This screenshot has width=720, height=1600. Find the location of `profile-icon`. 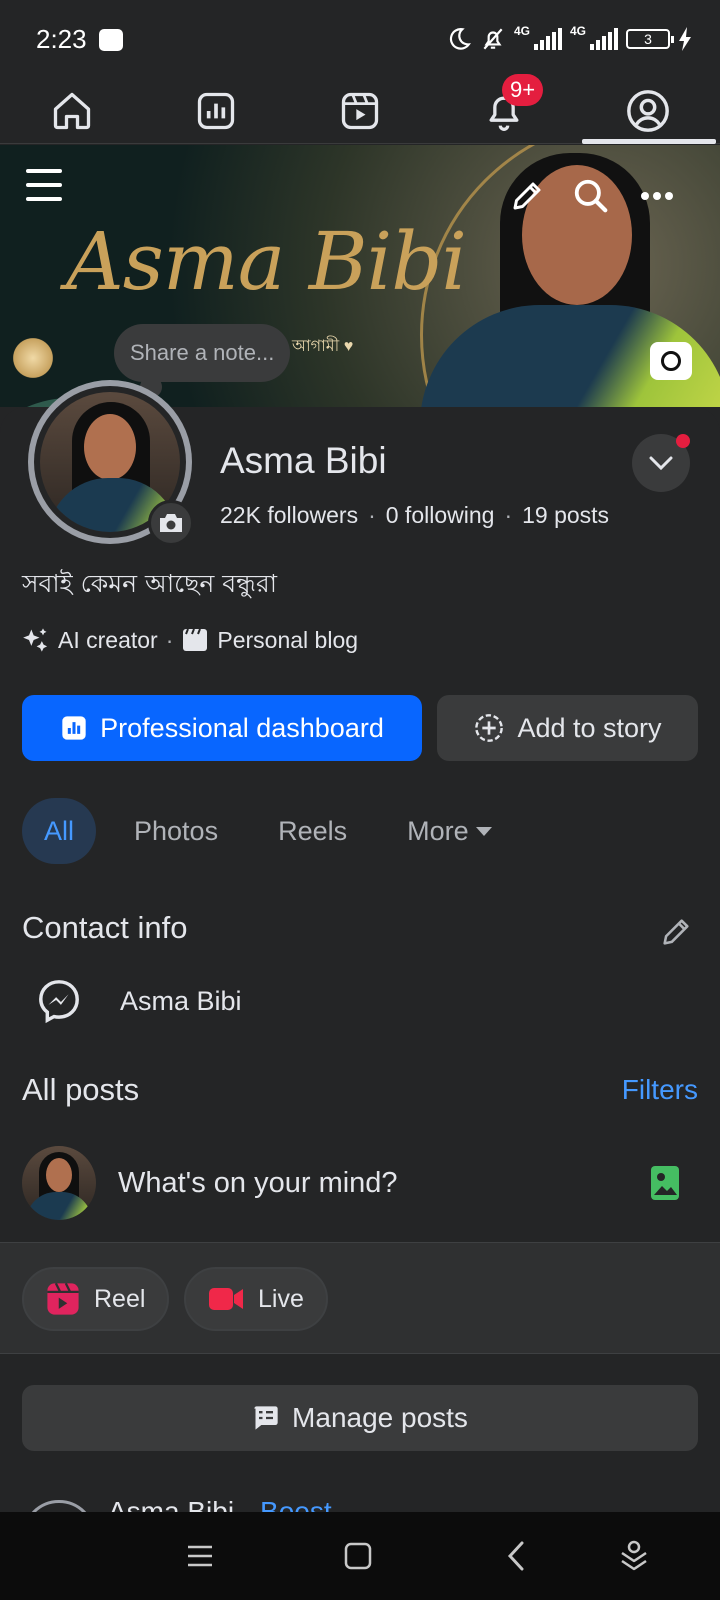

profile-icon is located at coordinates (648, 111).